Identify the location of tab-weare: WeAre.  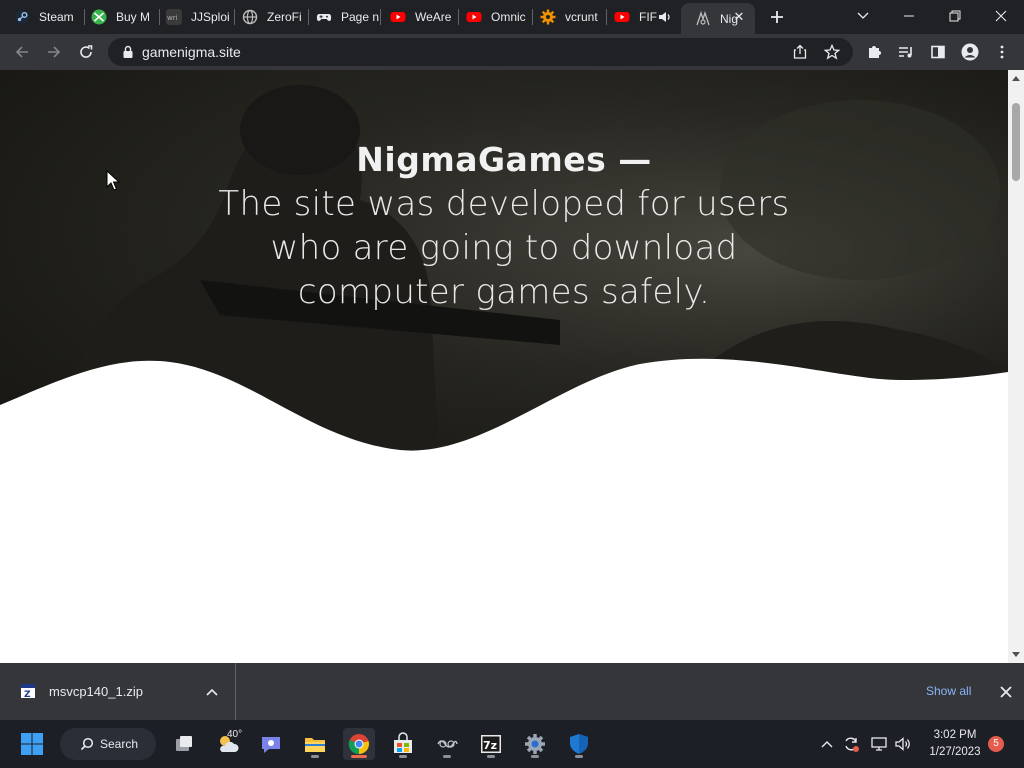
(417, 17).